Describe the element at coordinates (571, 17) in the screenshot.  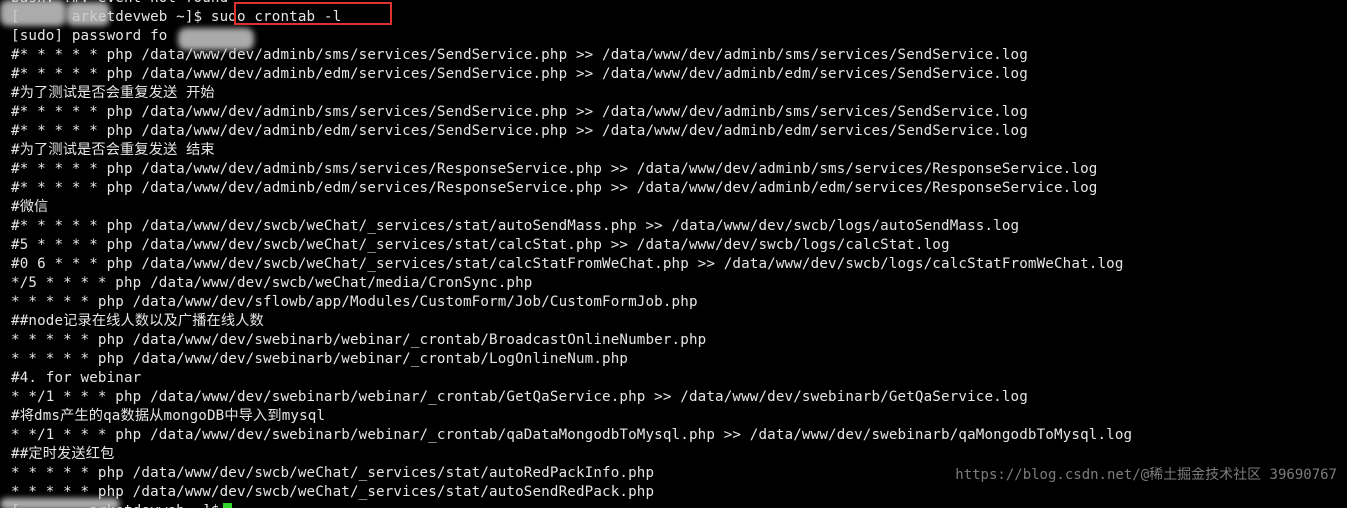
I see `terminal-line: [ arketdevweb ~]$ sudo crontab -l` at that location.